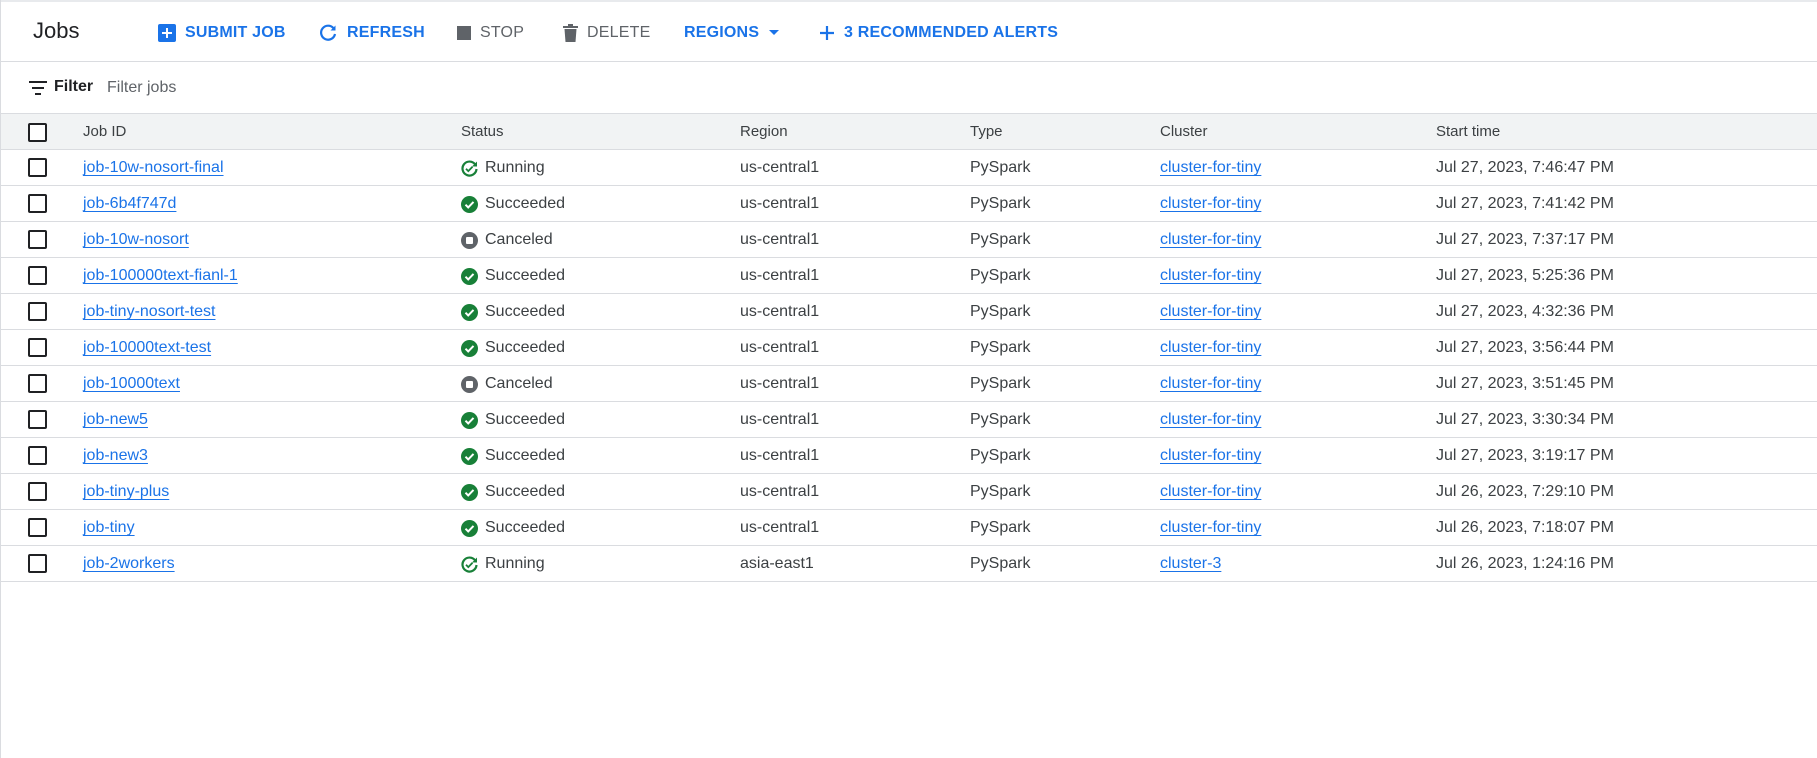 The image size is (1817, 758). I want to click on recommended-alerts-button: 3 RECOMMENDED ALERTS, so click(938, 33).